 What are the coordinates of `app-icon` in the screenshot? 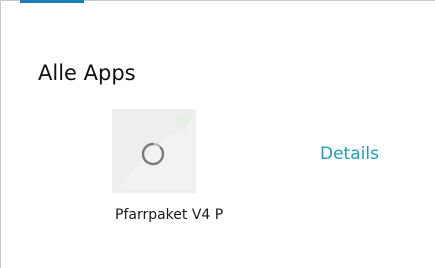 It's located at (154, 151).